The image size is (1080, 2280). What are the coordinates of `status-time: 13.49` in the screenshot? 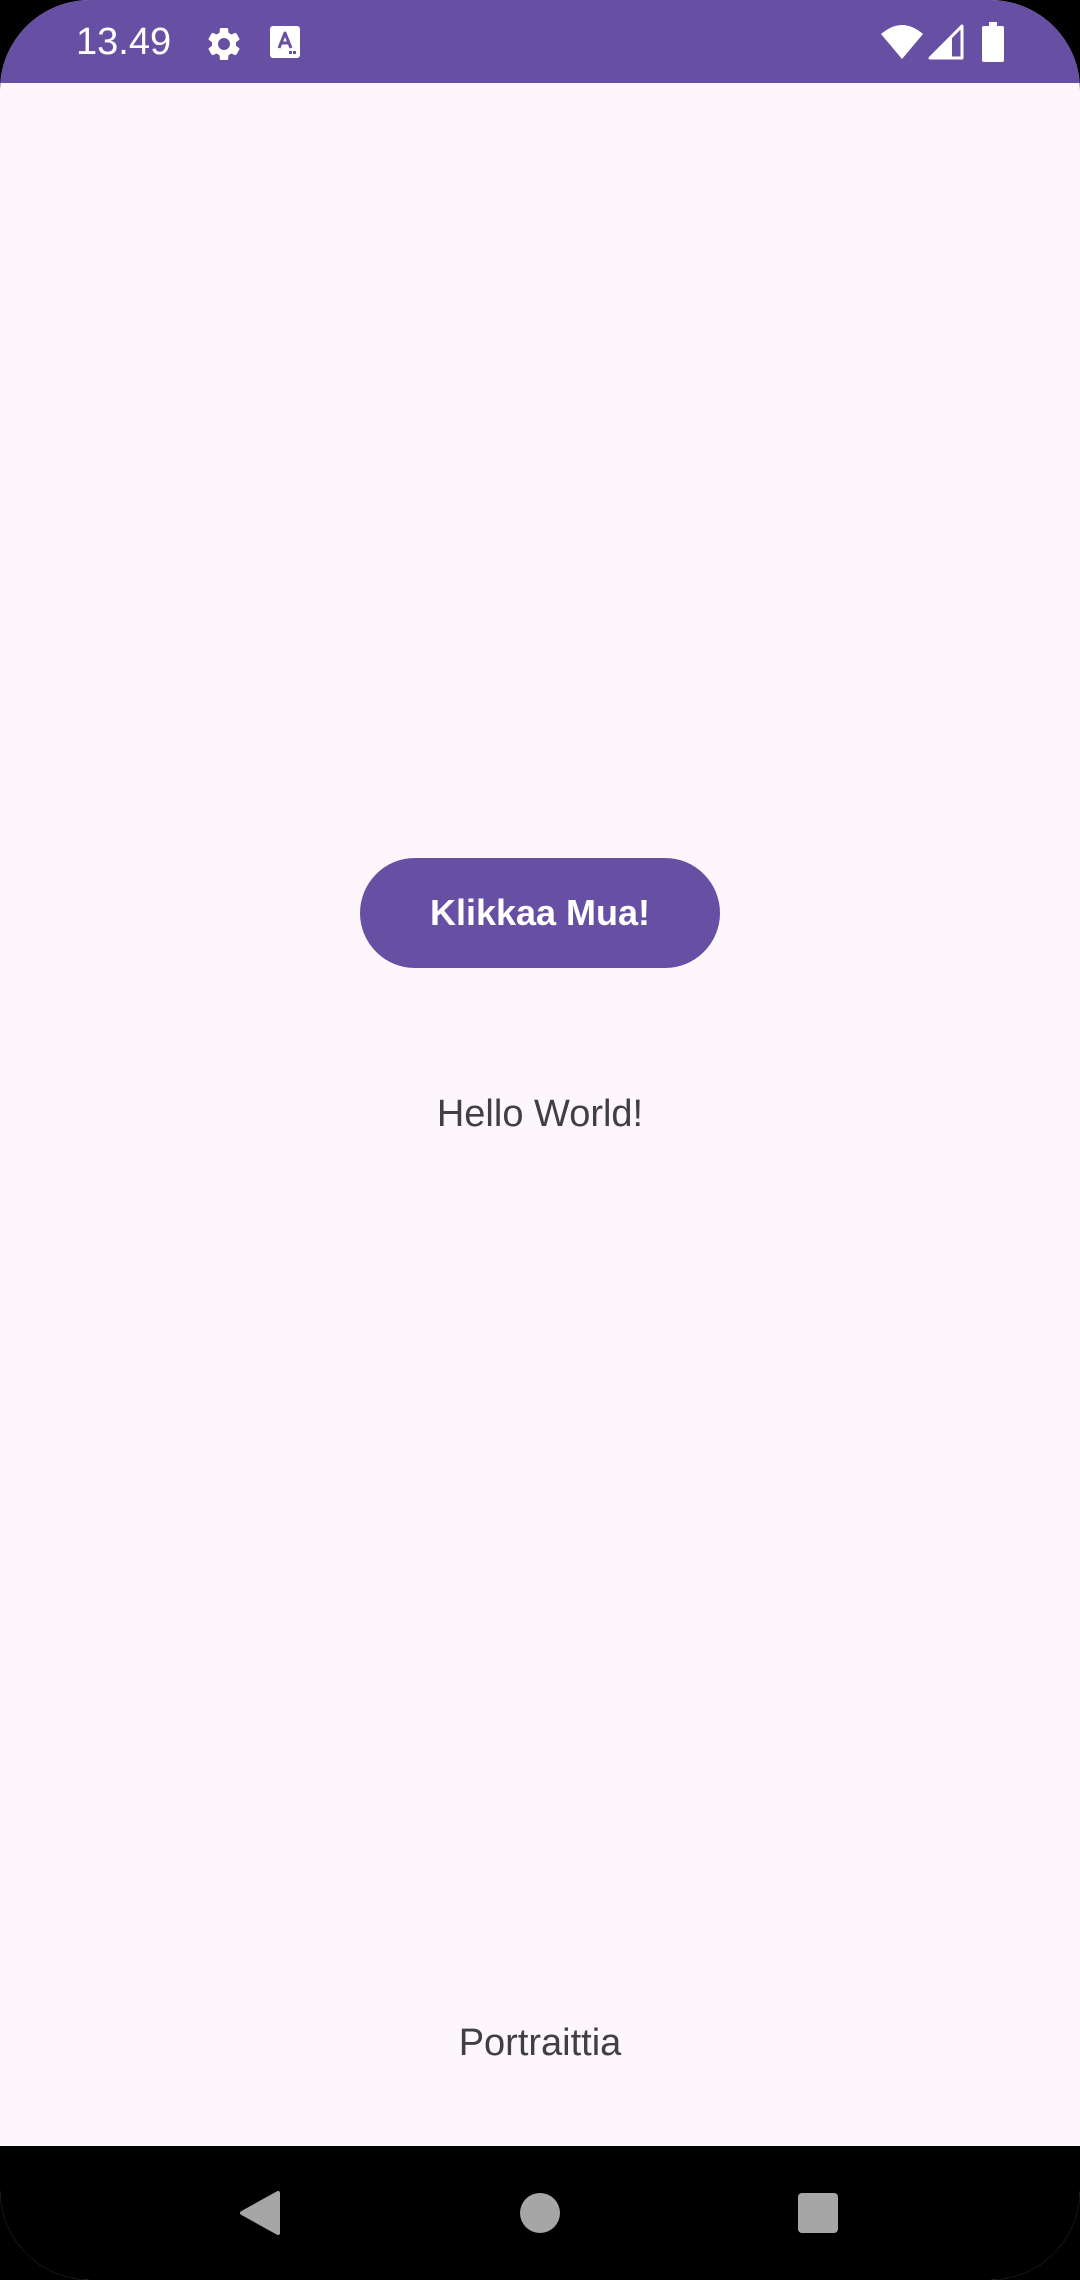 It's located at (124, 42).